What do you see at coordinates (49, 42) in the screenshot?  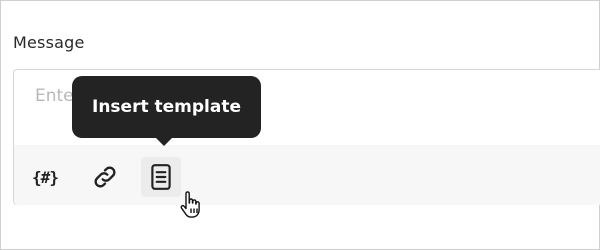 I see `message-label: Message` at bounding box center [49, 42].